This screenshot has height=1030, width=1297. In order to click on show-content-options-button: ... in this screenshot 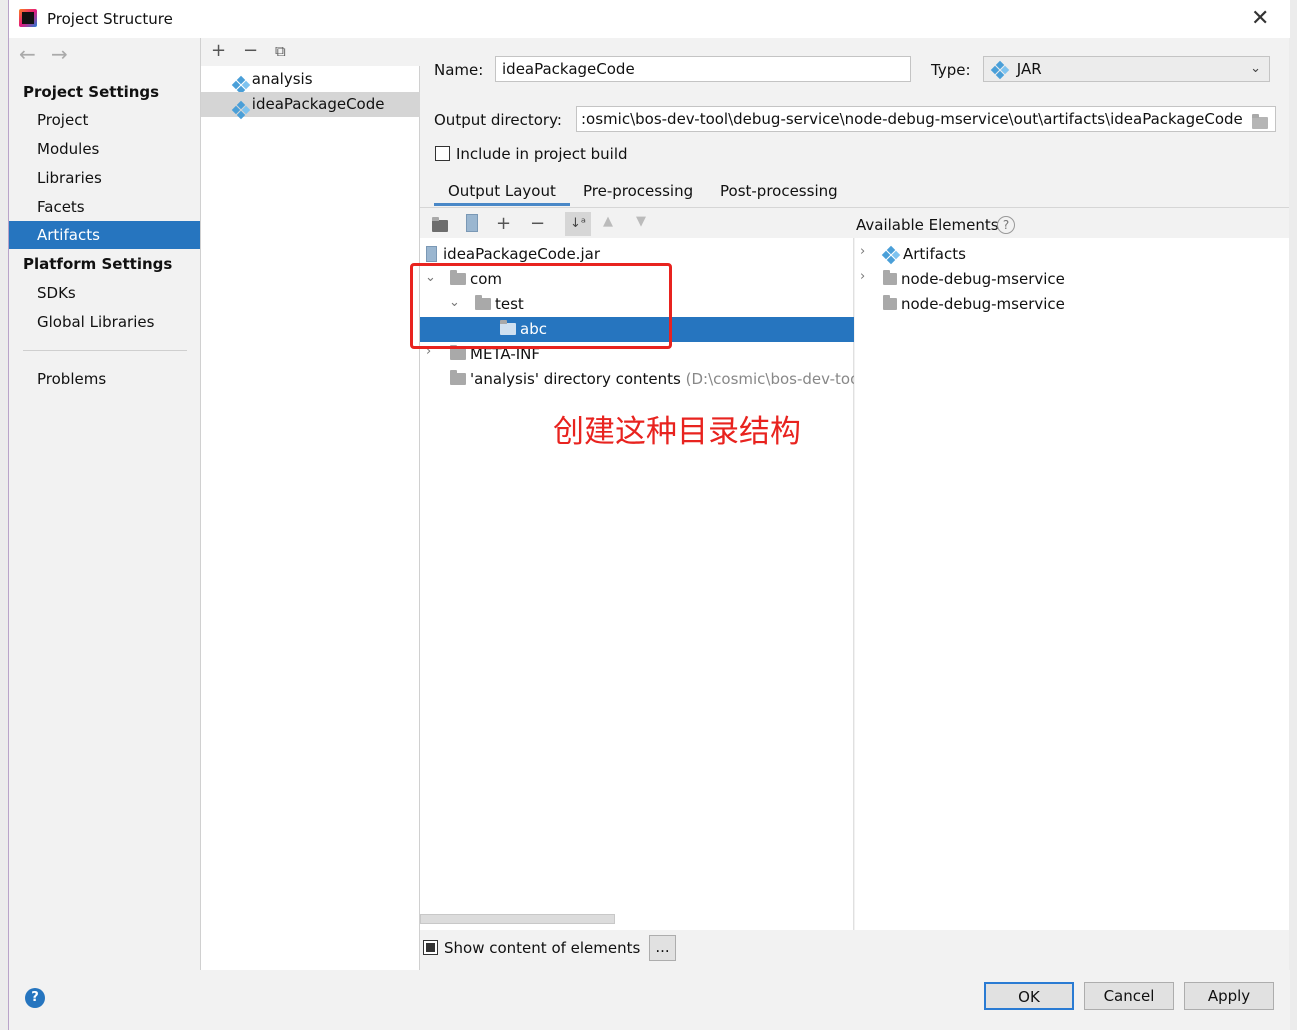, I will do `click(662, 948)`.